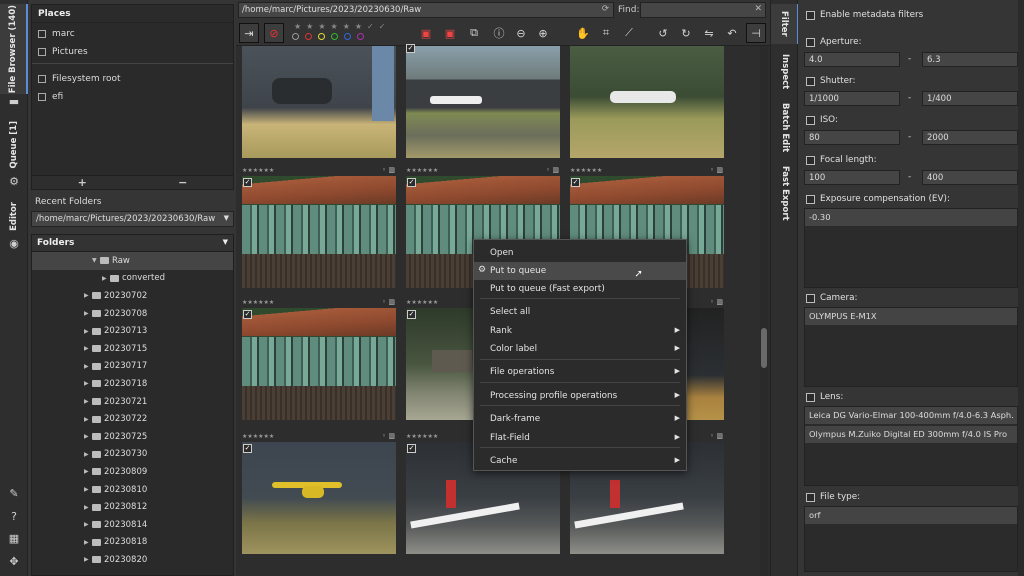 The height and width of the screenshot is (576, 1024). What do you see at coordinates (132, 560) in the screenshot?
I see `tree-item: ▶ 20230820` at bounding box center [132, 560].